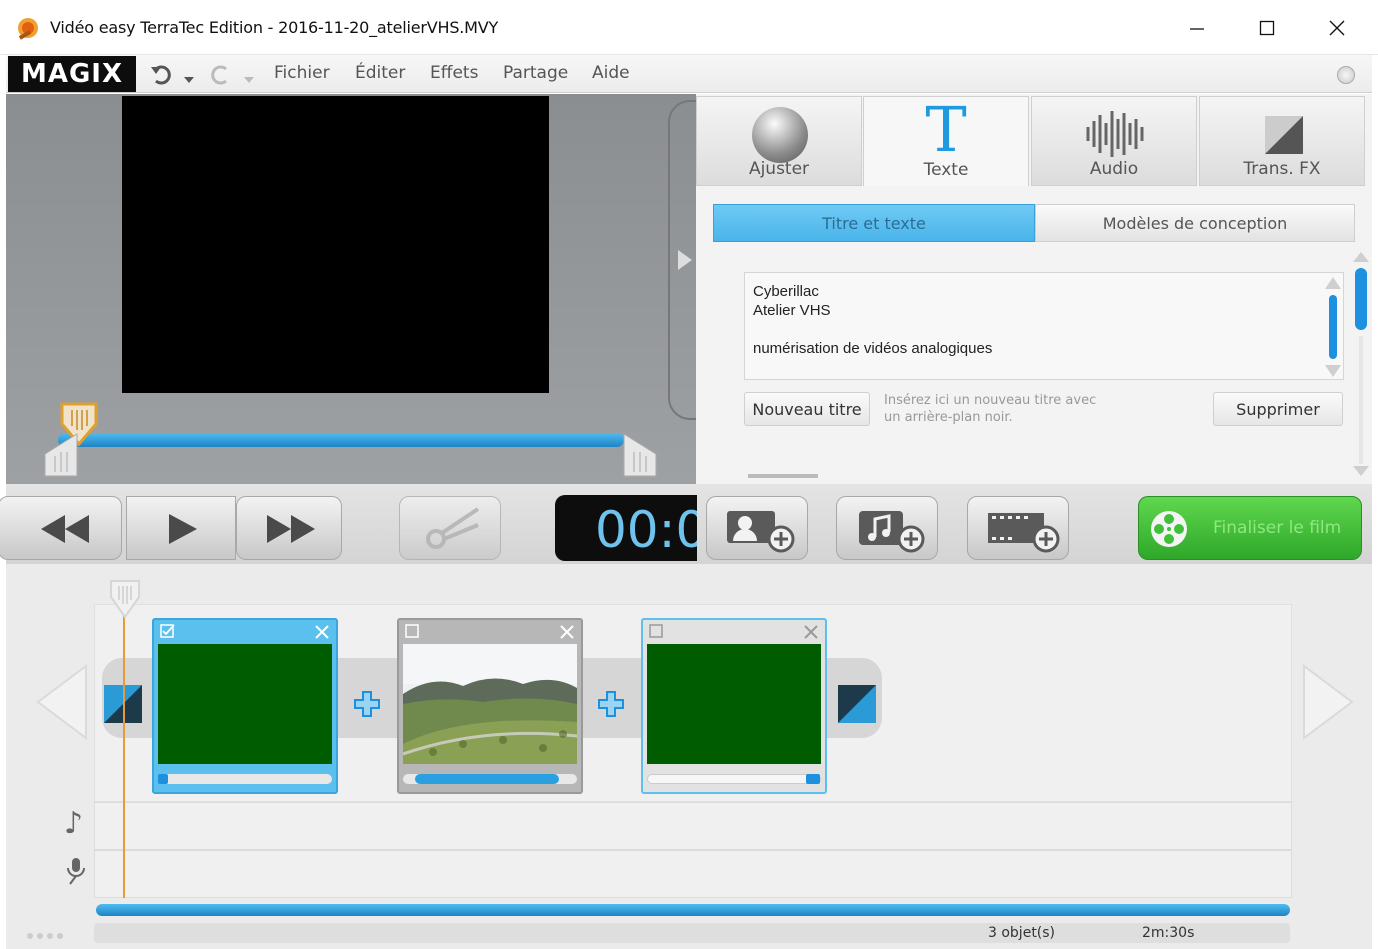 The image size is (1378, 949). Describe the element at coordinates (302, 73) in the screenshot. I see `menu-fichier: Fichier` at that location.